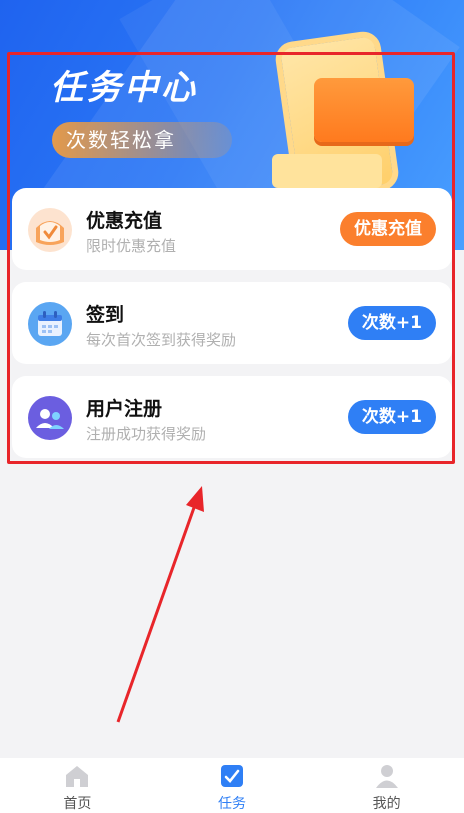  Describe the element at coordinates (364, 110) in the screenshot. I see `phone-card` at that location.